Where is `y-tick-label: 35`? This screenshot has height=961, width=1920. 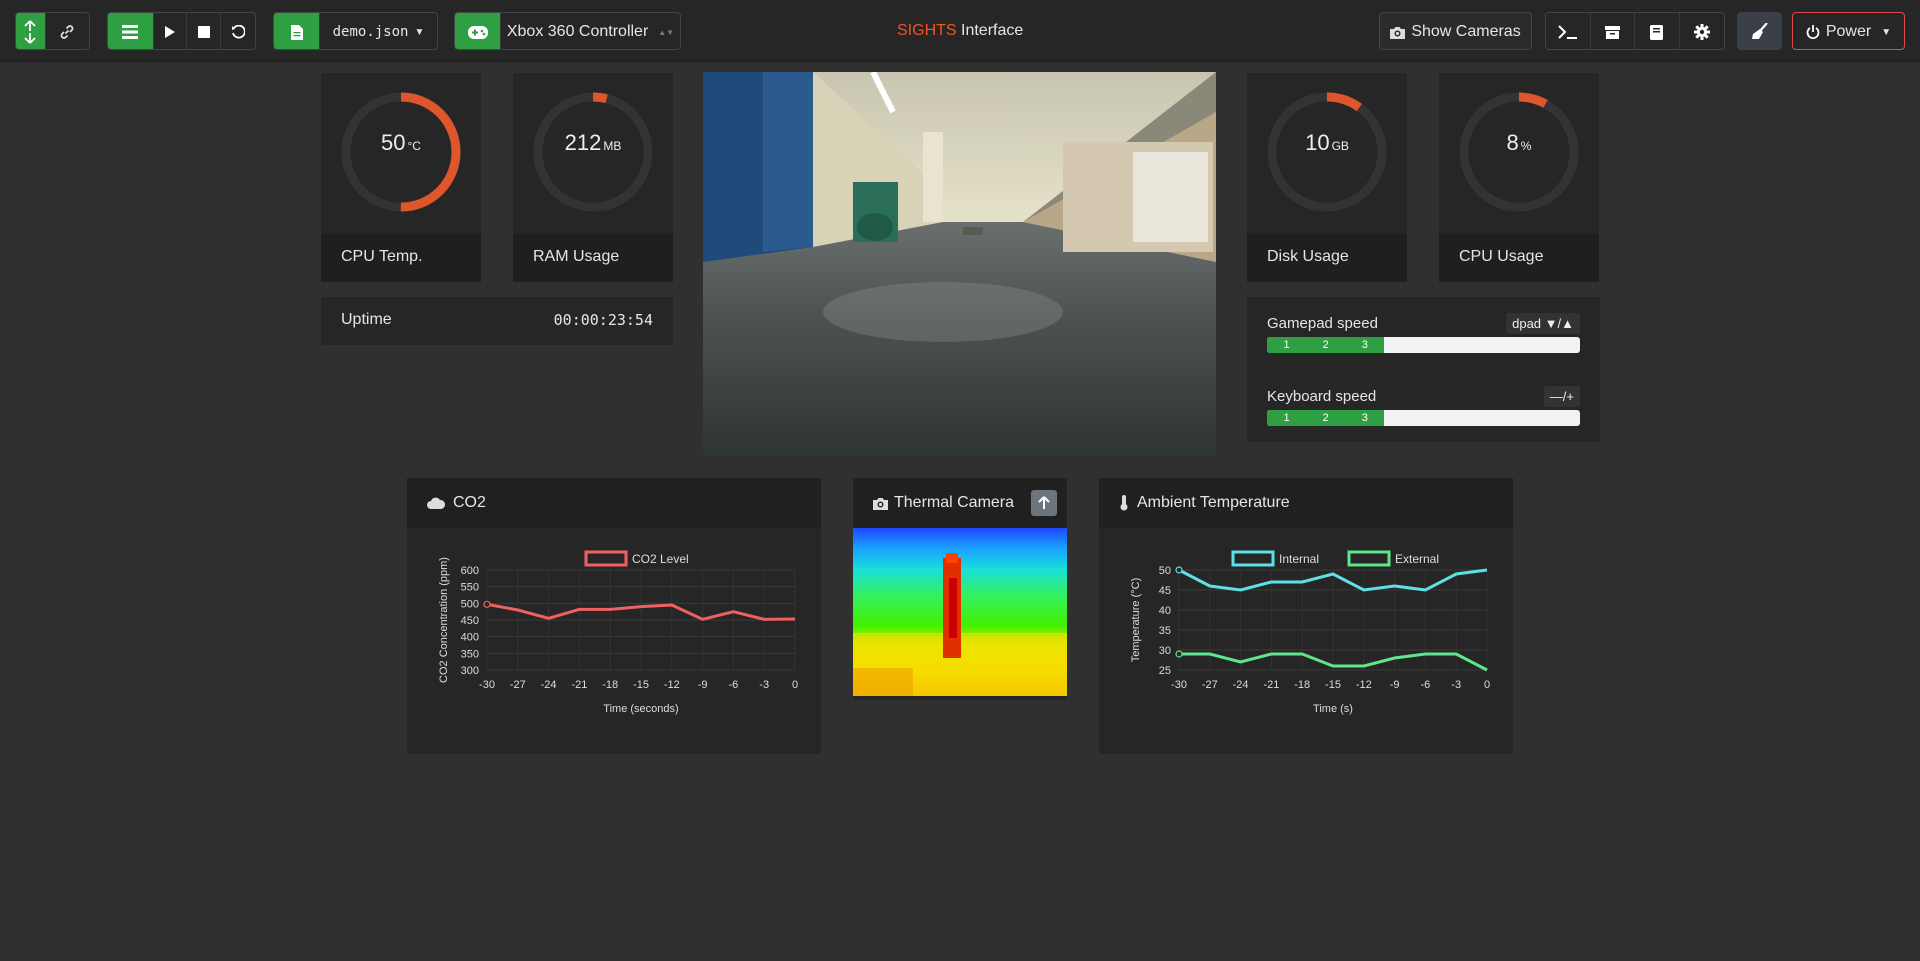
y-tick-label: 35 is located at coordinates (1165, 631).